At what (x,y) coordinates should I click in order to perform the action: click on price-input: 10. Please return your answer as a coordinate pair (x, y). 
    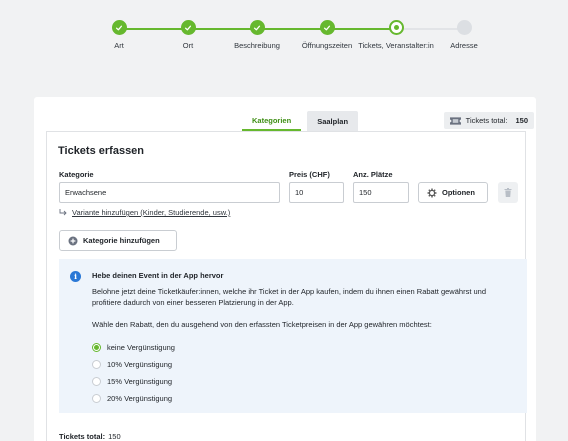
    Looking at the image, I should click on (316, 192).